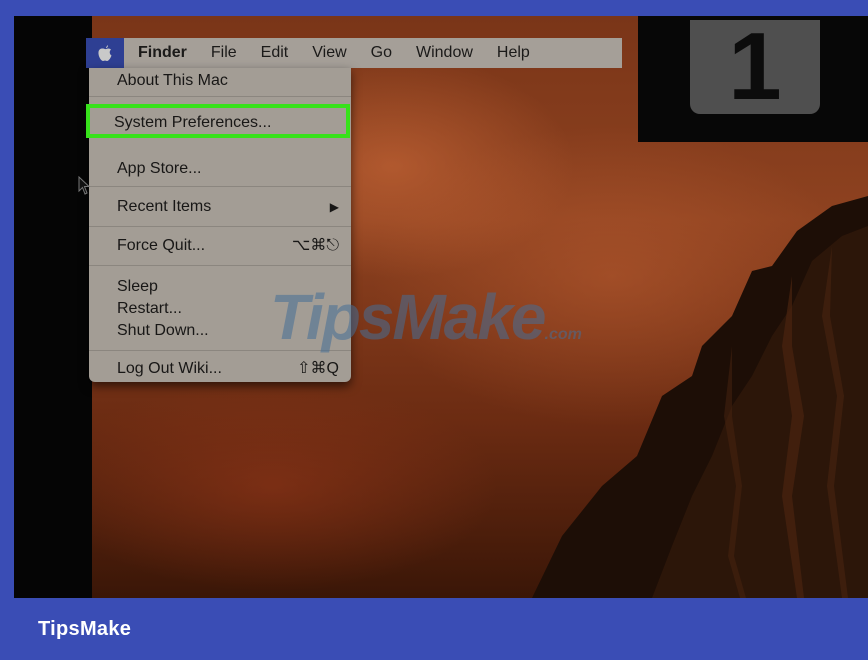 The height and width of the screenshot is (660, 868). What do you see at coordinates (137, 286) in the screenshot?
I see `menu-item-label: Sleep` at bounding box center [137, 286].